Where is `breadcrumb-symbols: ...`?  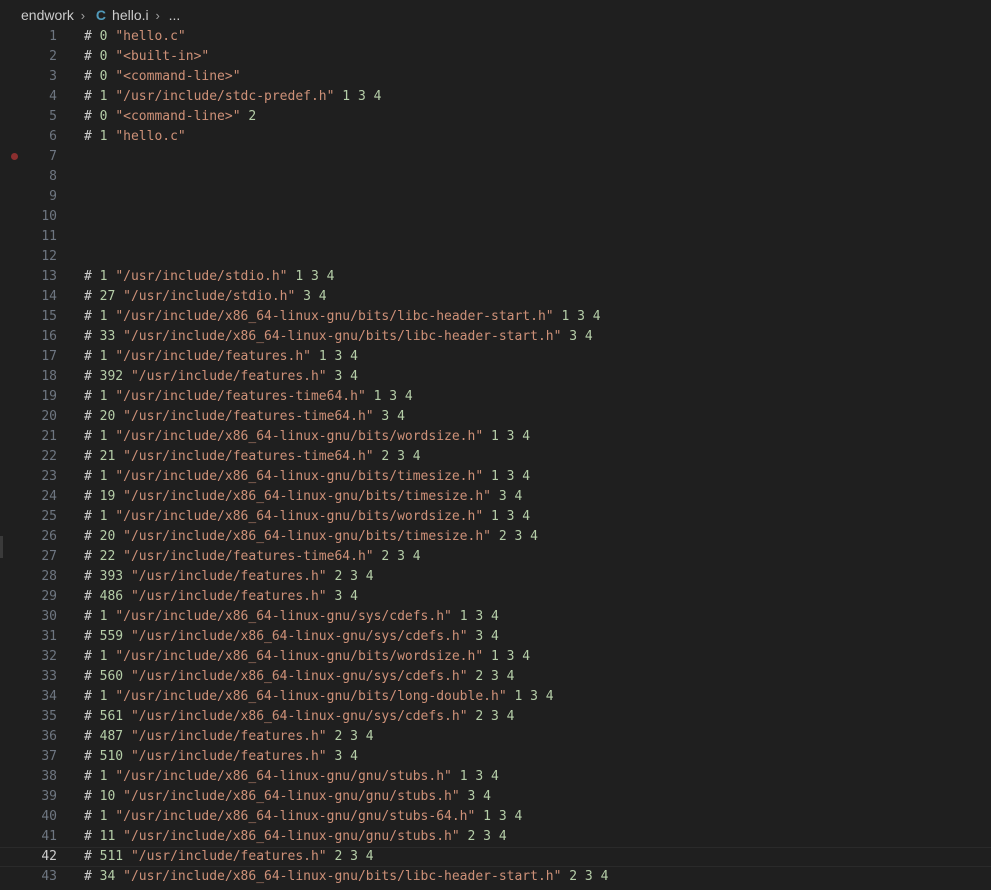 breadcrumb-symbols: ... is located at coordinates (175, 15).